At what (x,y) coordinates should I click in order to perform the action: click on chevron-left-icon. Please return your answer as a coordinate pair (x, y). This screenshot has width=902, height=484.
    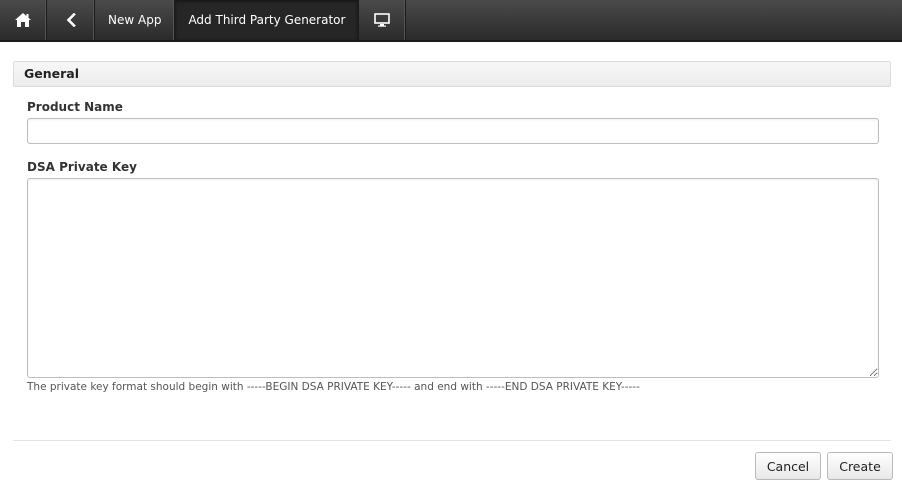
    Looking at the image, I should click on (71, 20).